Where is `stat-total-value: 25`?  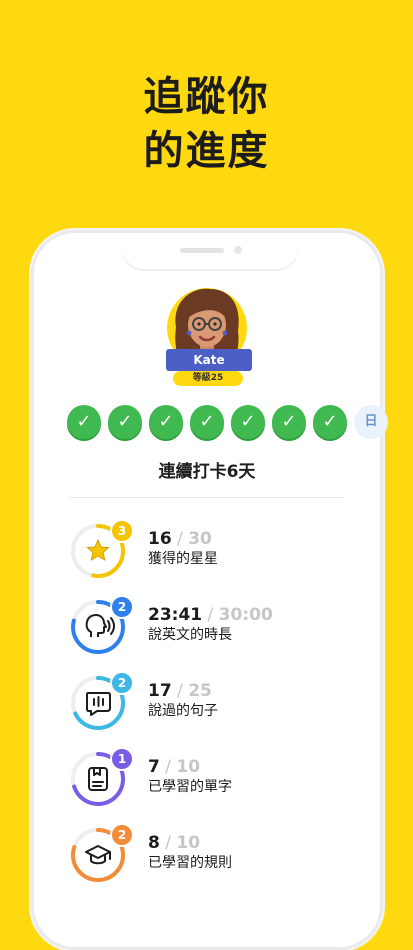 stat-total-value: 25 is located at coordinates (200, 691).